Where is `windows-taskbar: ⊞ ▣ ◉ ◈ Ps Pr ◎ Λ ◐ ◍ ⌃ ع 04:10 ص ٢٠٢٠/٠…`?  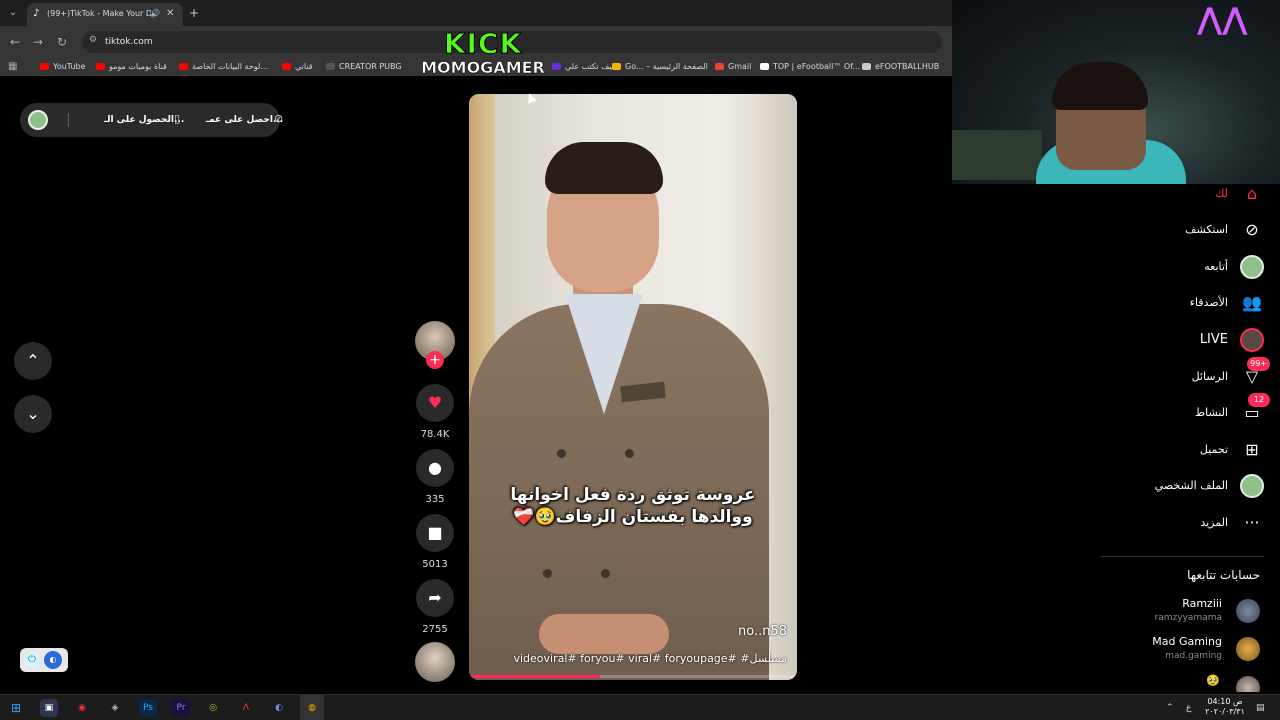
windows-taskbar: ⊞ ▣ ◉ ◈ Ps Pr ◎ Λ ◐ ◍ ⌃ ع 04:10 ص ٢٠٢٠/٠… is located at coordinates (640, 707).